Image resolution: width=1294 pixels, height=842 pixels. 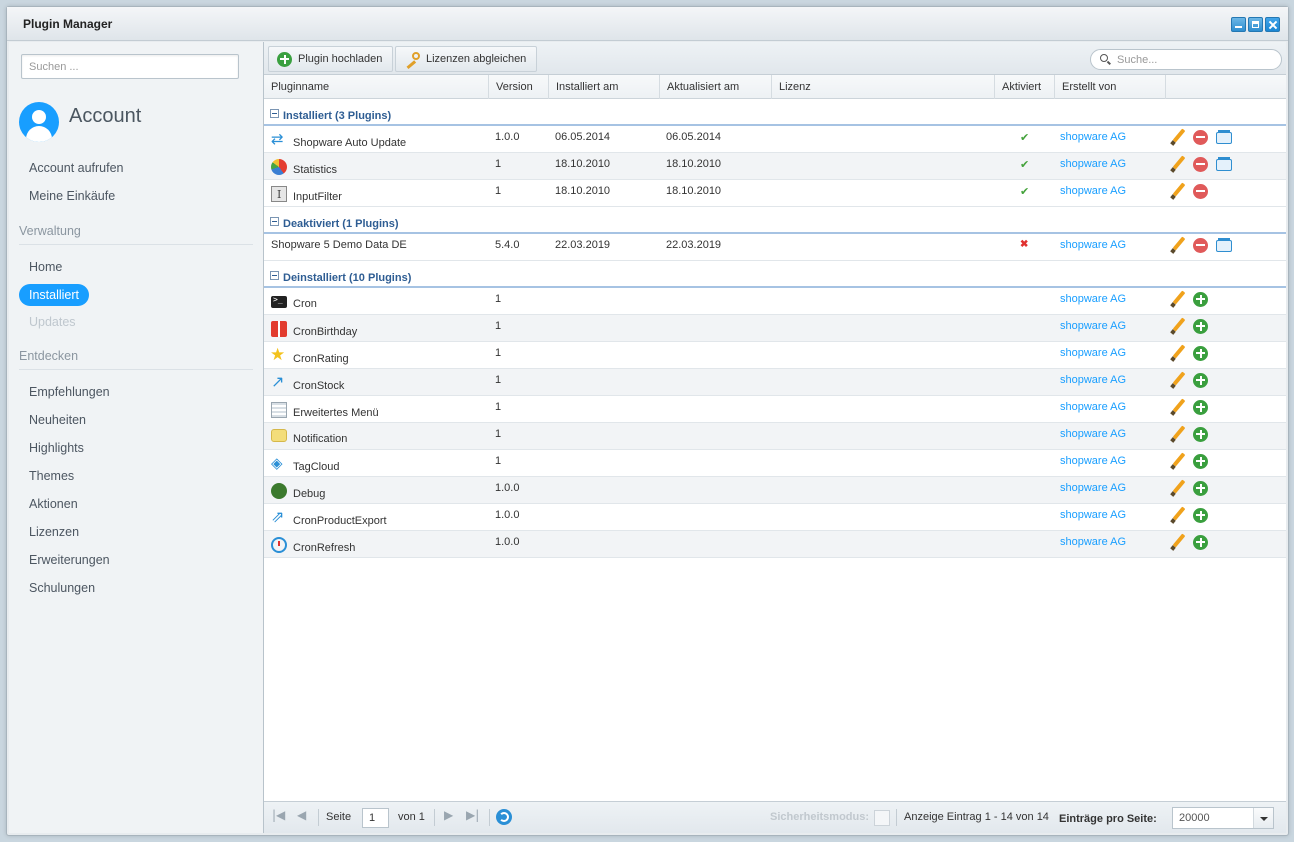 I want to click on table-row: CronStock 1 shopware AG, so click(x=775, y=382).